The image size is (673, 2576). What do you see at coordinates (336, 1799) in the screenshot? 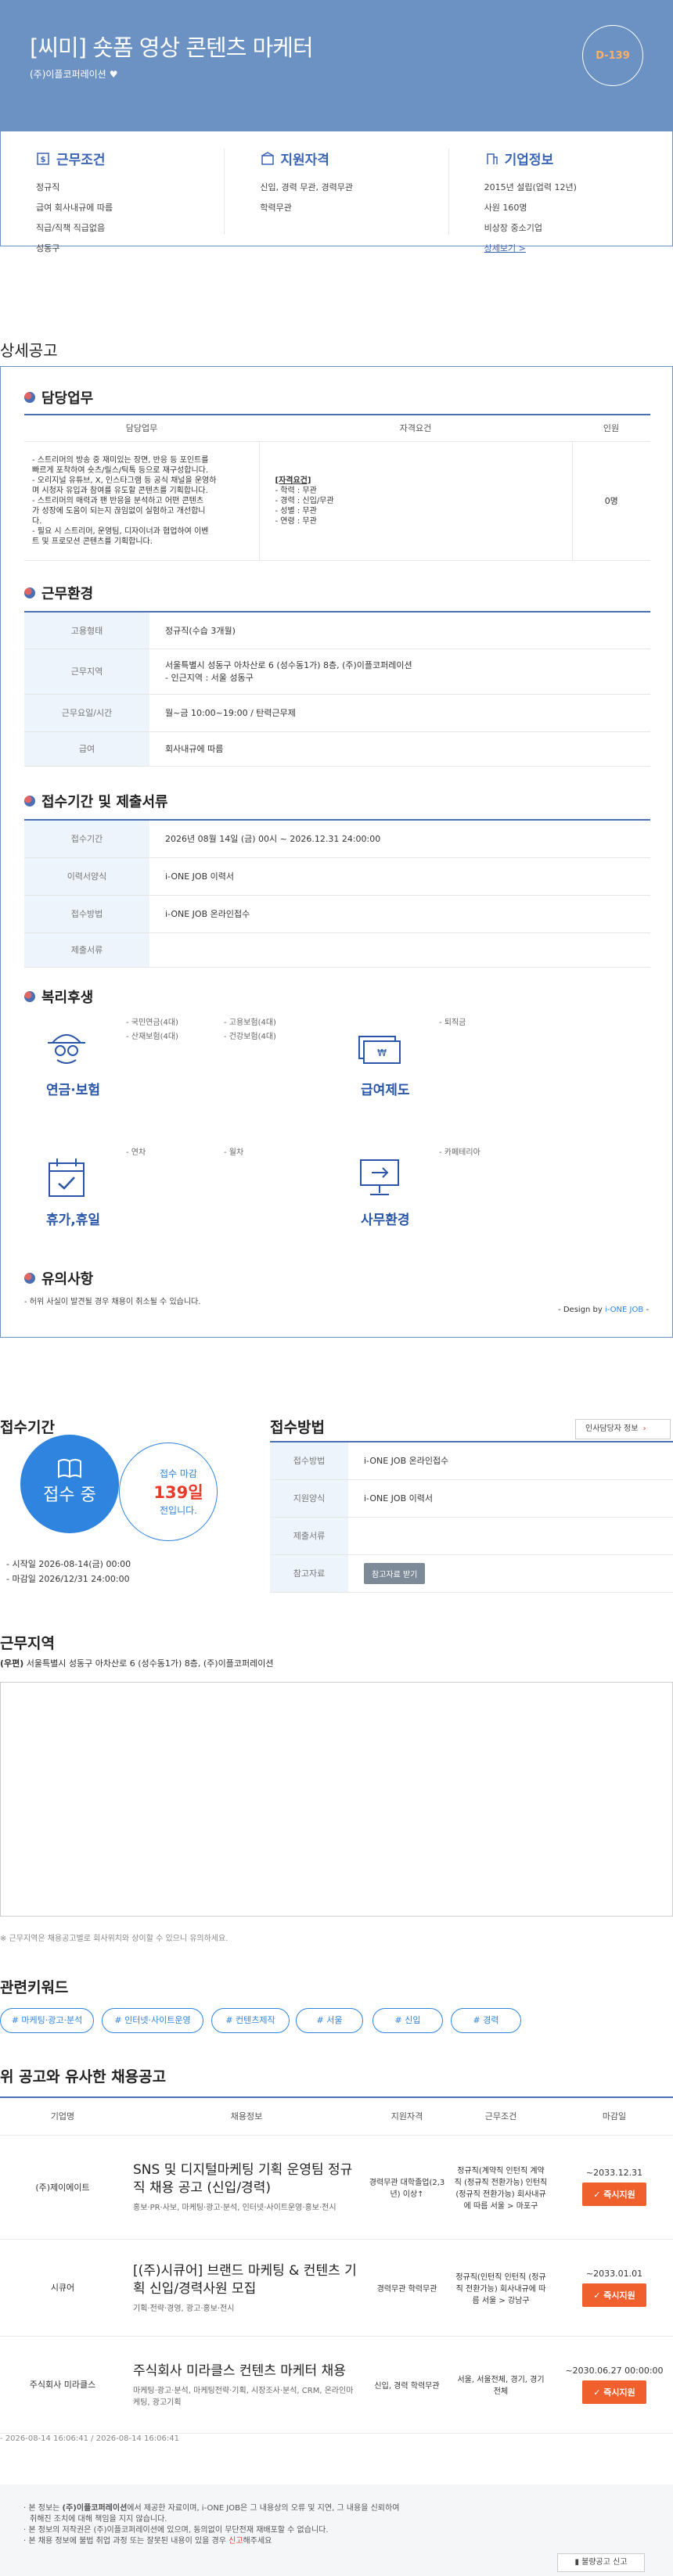
I see `map-area` at bounding box center [336, 1799].